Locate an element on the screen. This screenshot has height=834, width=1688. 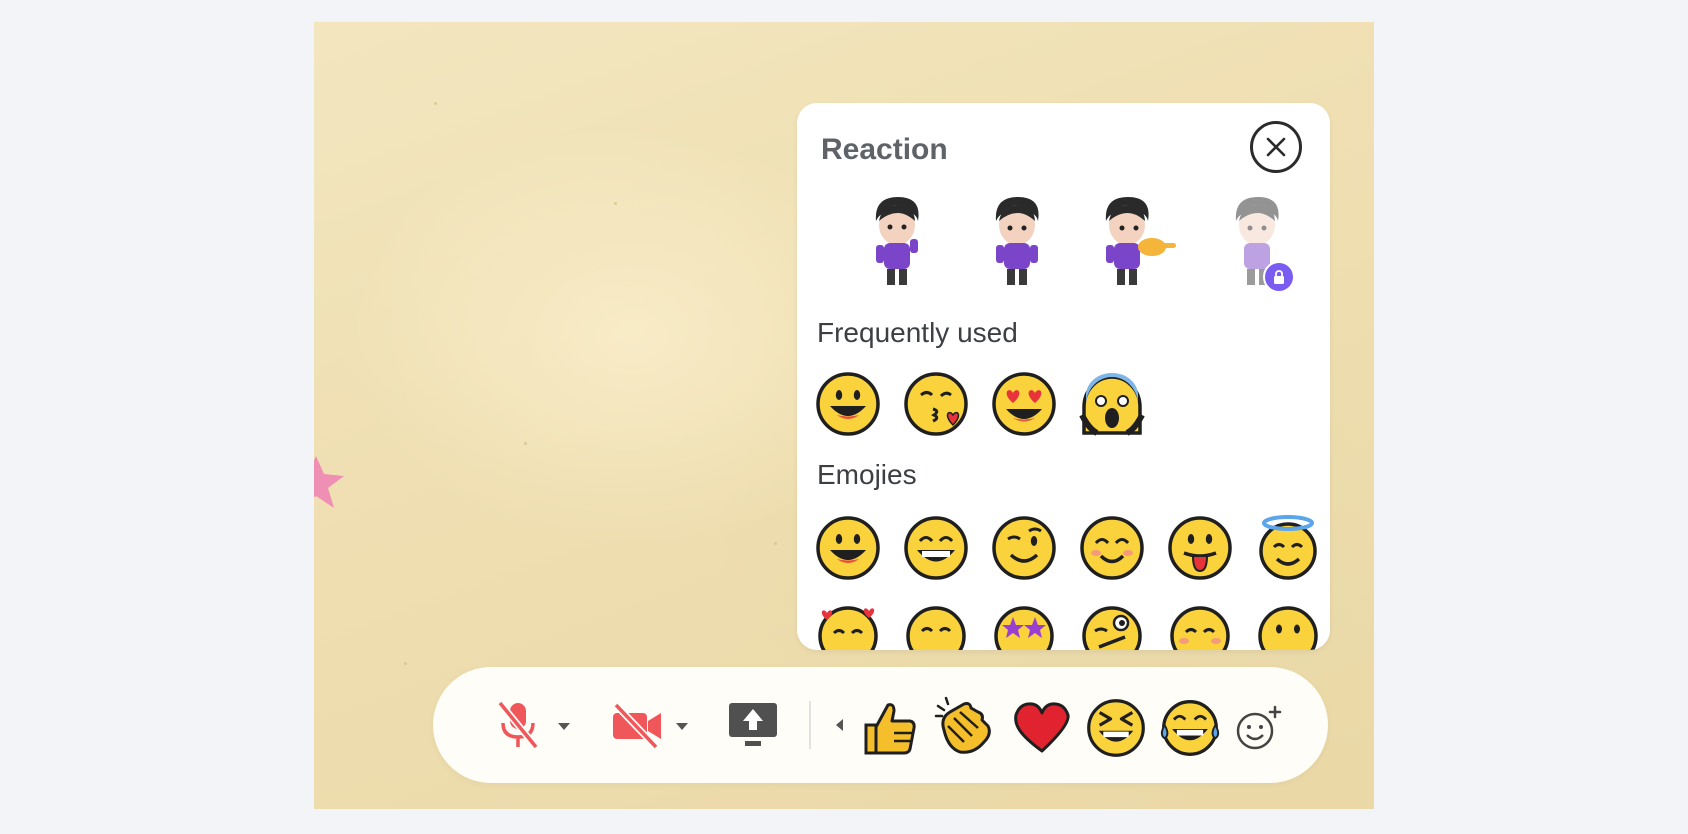
emoji-smiling-face-with-heart-eyes is located at coordinates (1024, 404).